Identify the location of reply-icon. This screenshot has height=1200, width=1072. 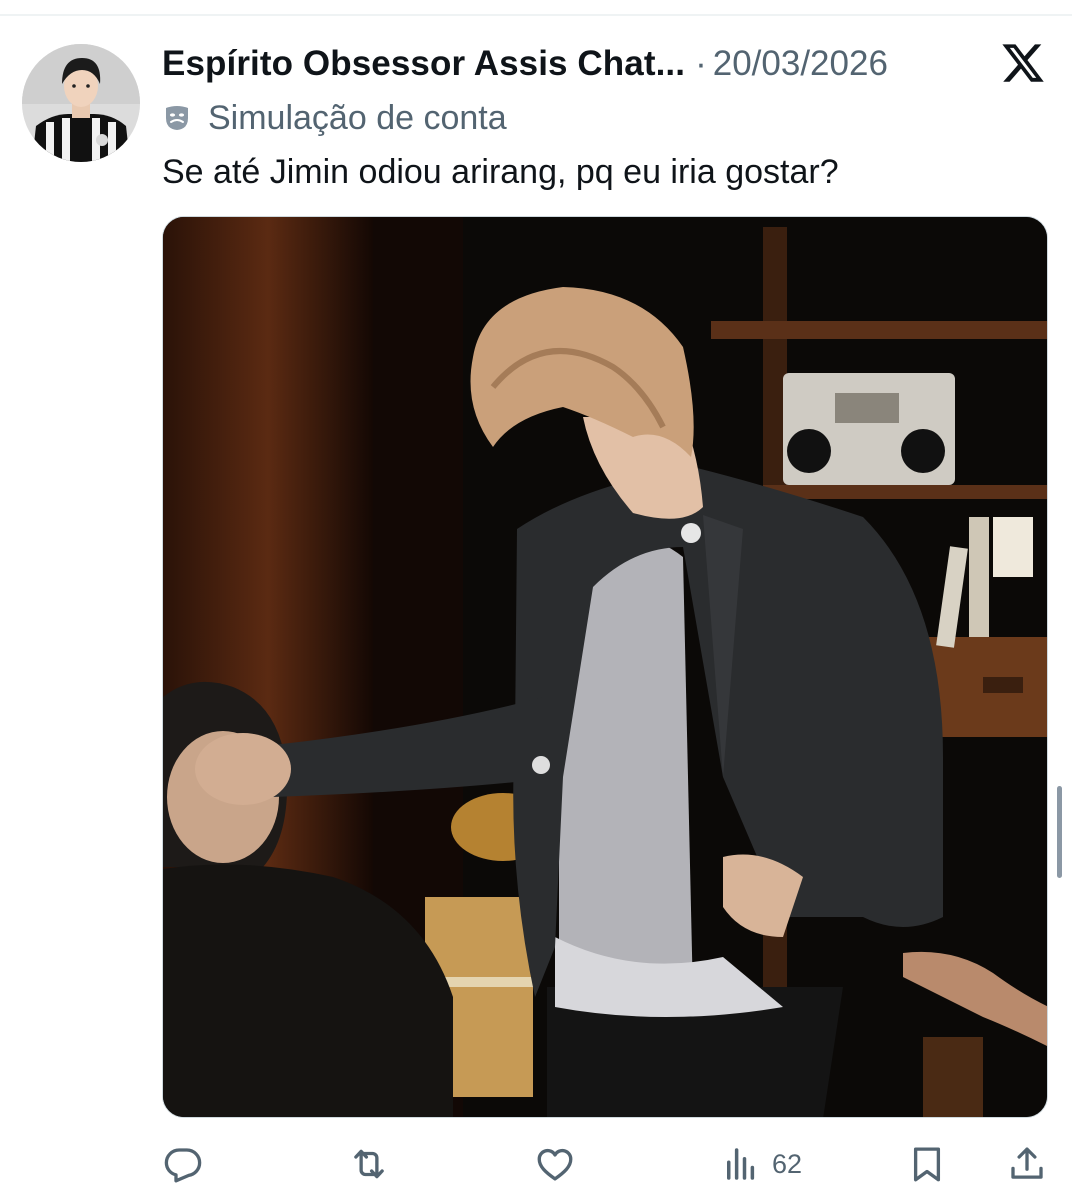
(183, 1165).